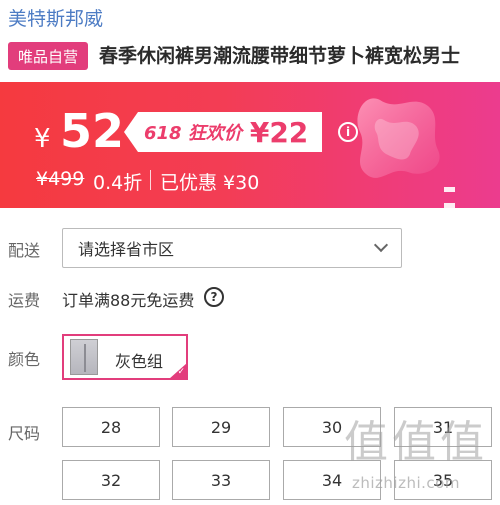 The height and width of the screenshot is (505, 500). What do you see at coordinates (381, 245) in the screenshot?
I see `chevron-down-icon` at bounding box center [381, 245].